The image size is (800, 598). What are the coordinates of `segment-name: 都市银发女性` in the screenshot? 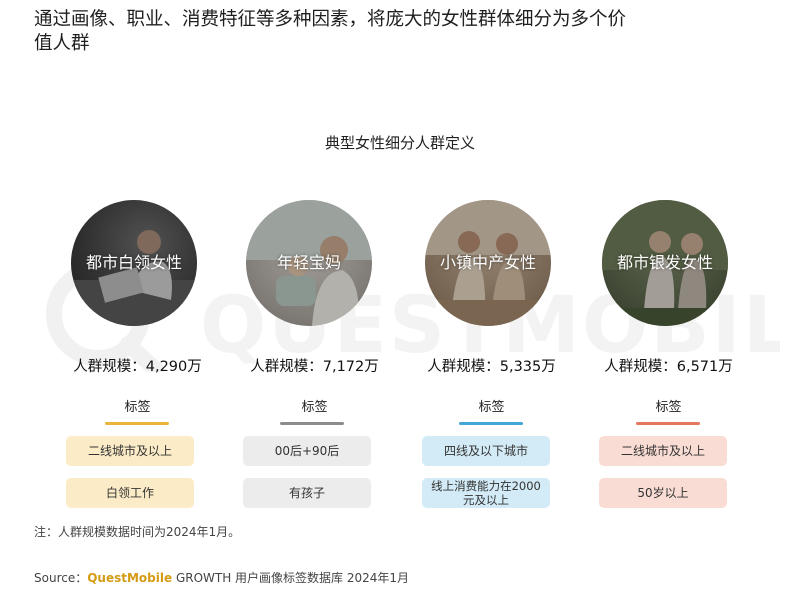 It's located at (664, 262).